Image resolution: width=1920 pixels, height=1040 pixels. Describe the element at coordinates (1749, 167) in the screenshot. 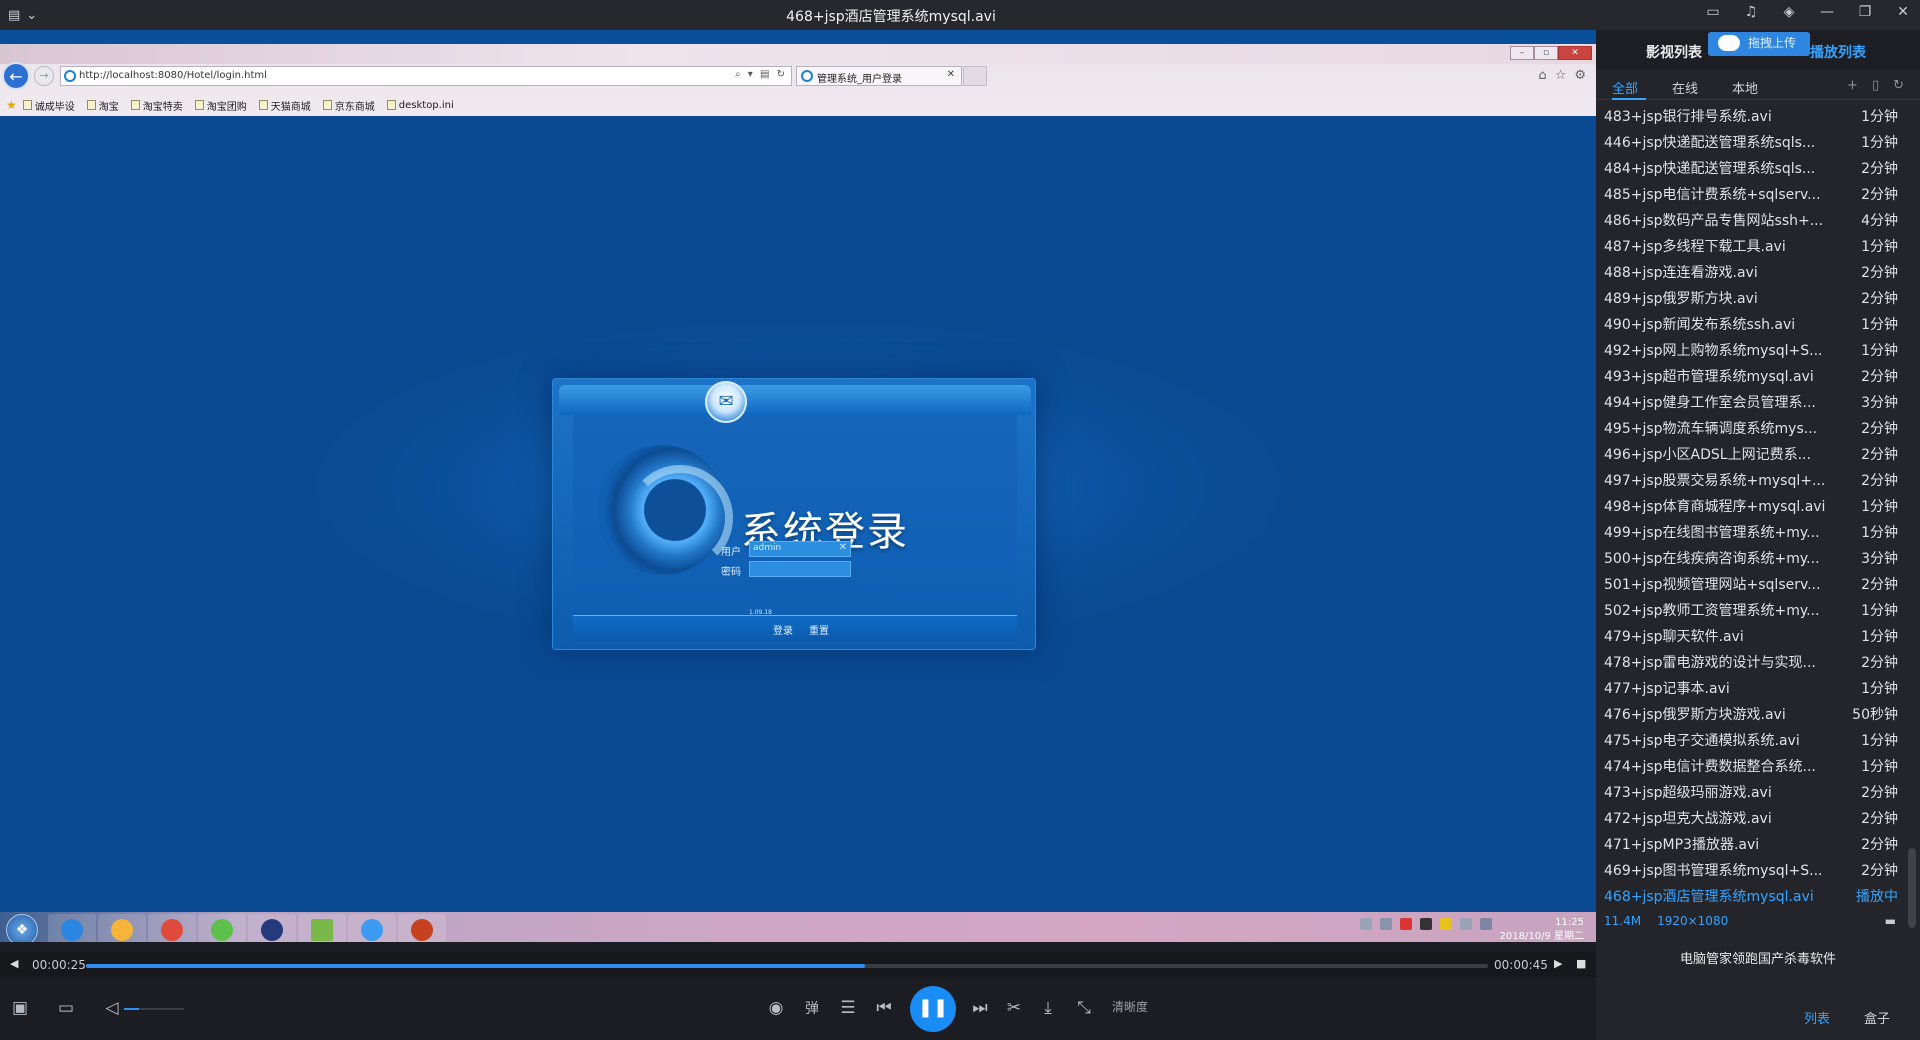

I see `playlist-item: 484+jsp快递配送管理系统sqls... 2分钟` at that location.